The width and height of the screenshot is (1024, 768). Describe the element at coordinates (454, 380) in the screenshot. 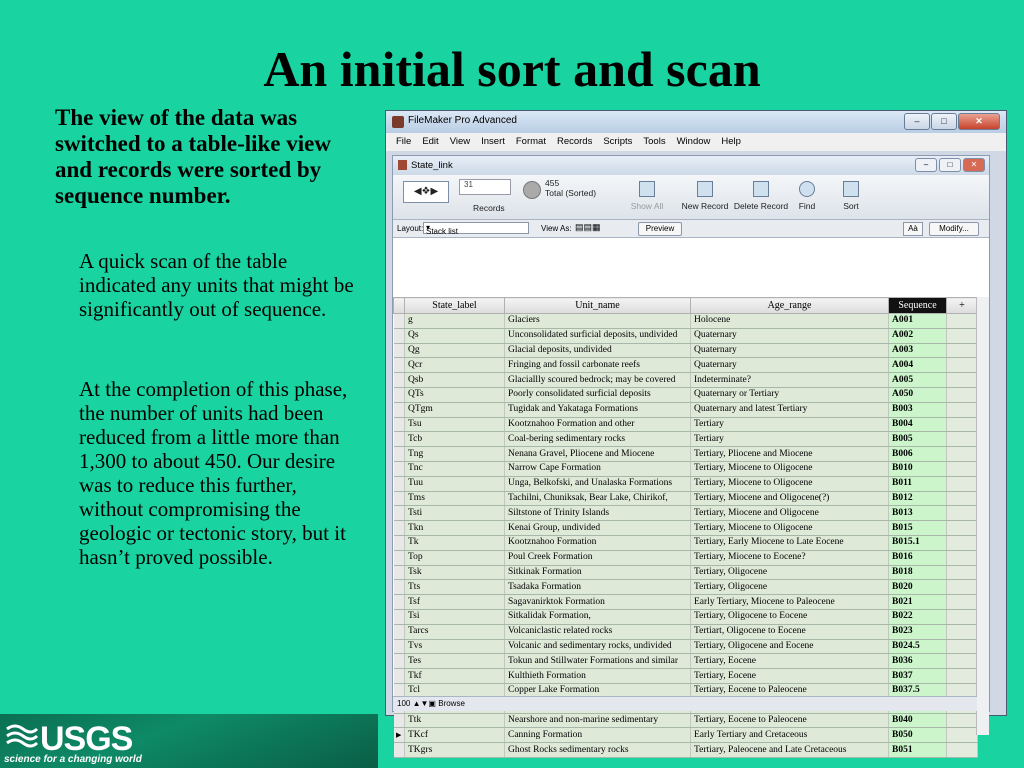

I see `cell-state-label: Qsb` at that location.